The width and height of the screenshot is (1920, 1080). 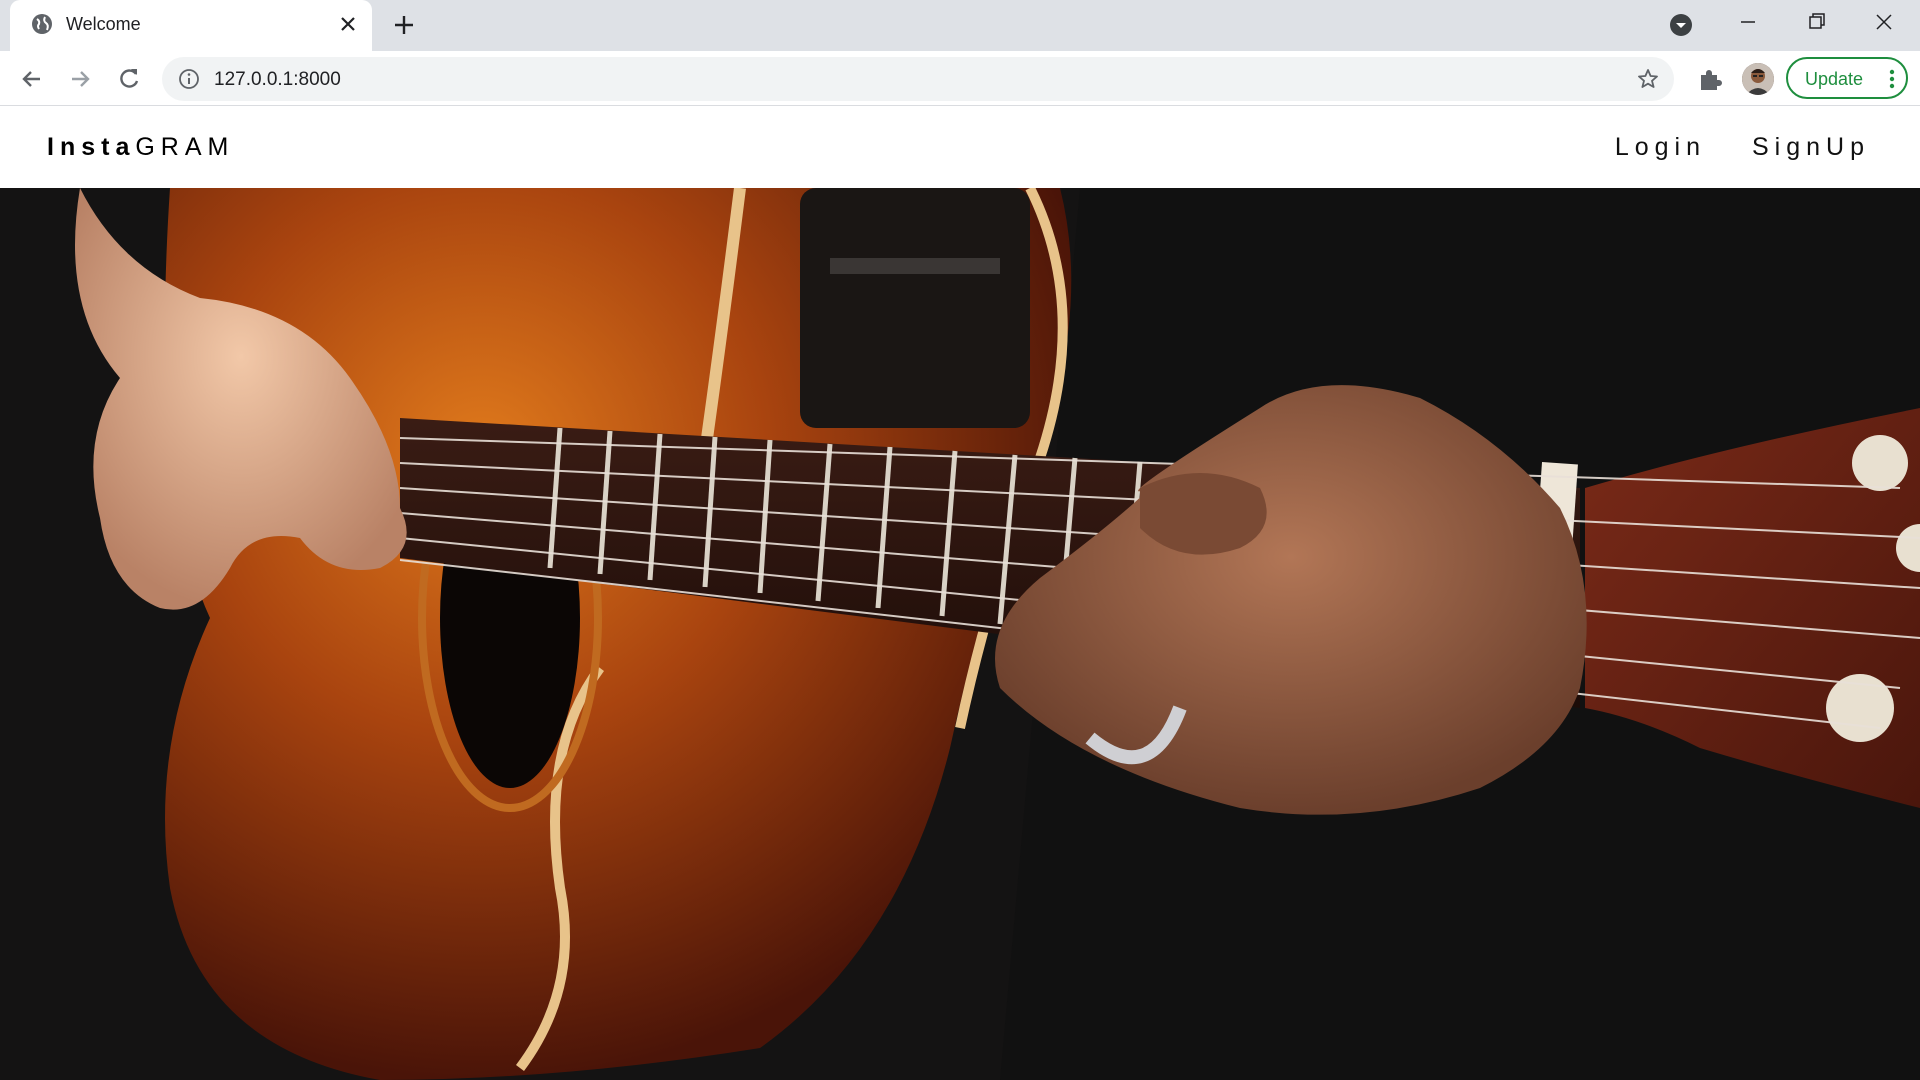 What do you see at coordinates (1710, 79) in the screenshot?
I see `extensions-puzzle-icon` at bounding box center [1710, 79].